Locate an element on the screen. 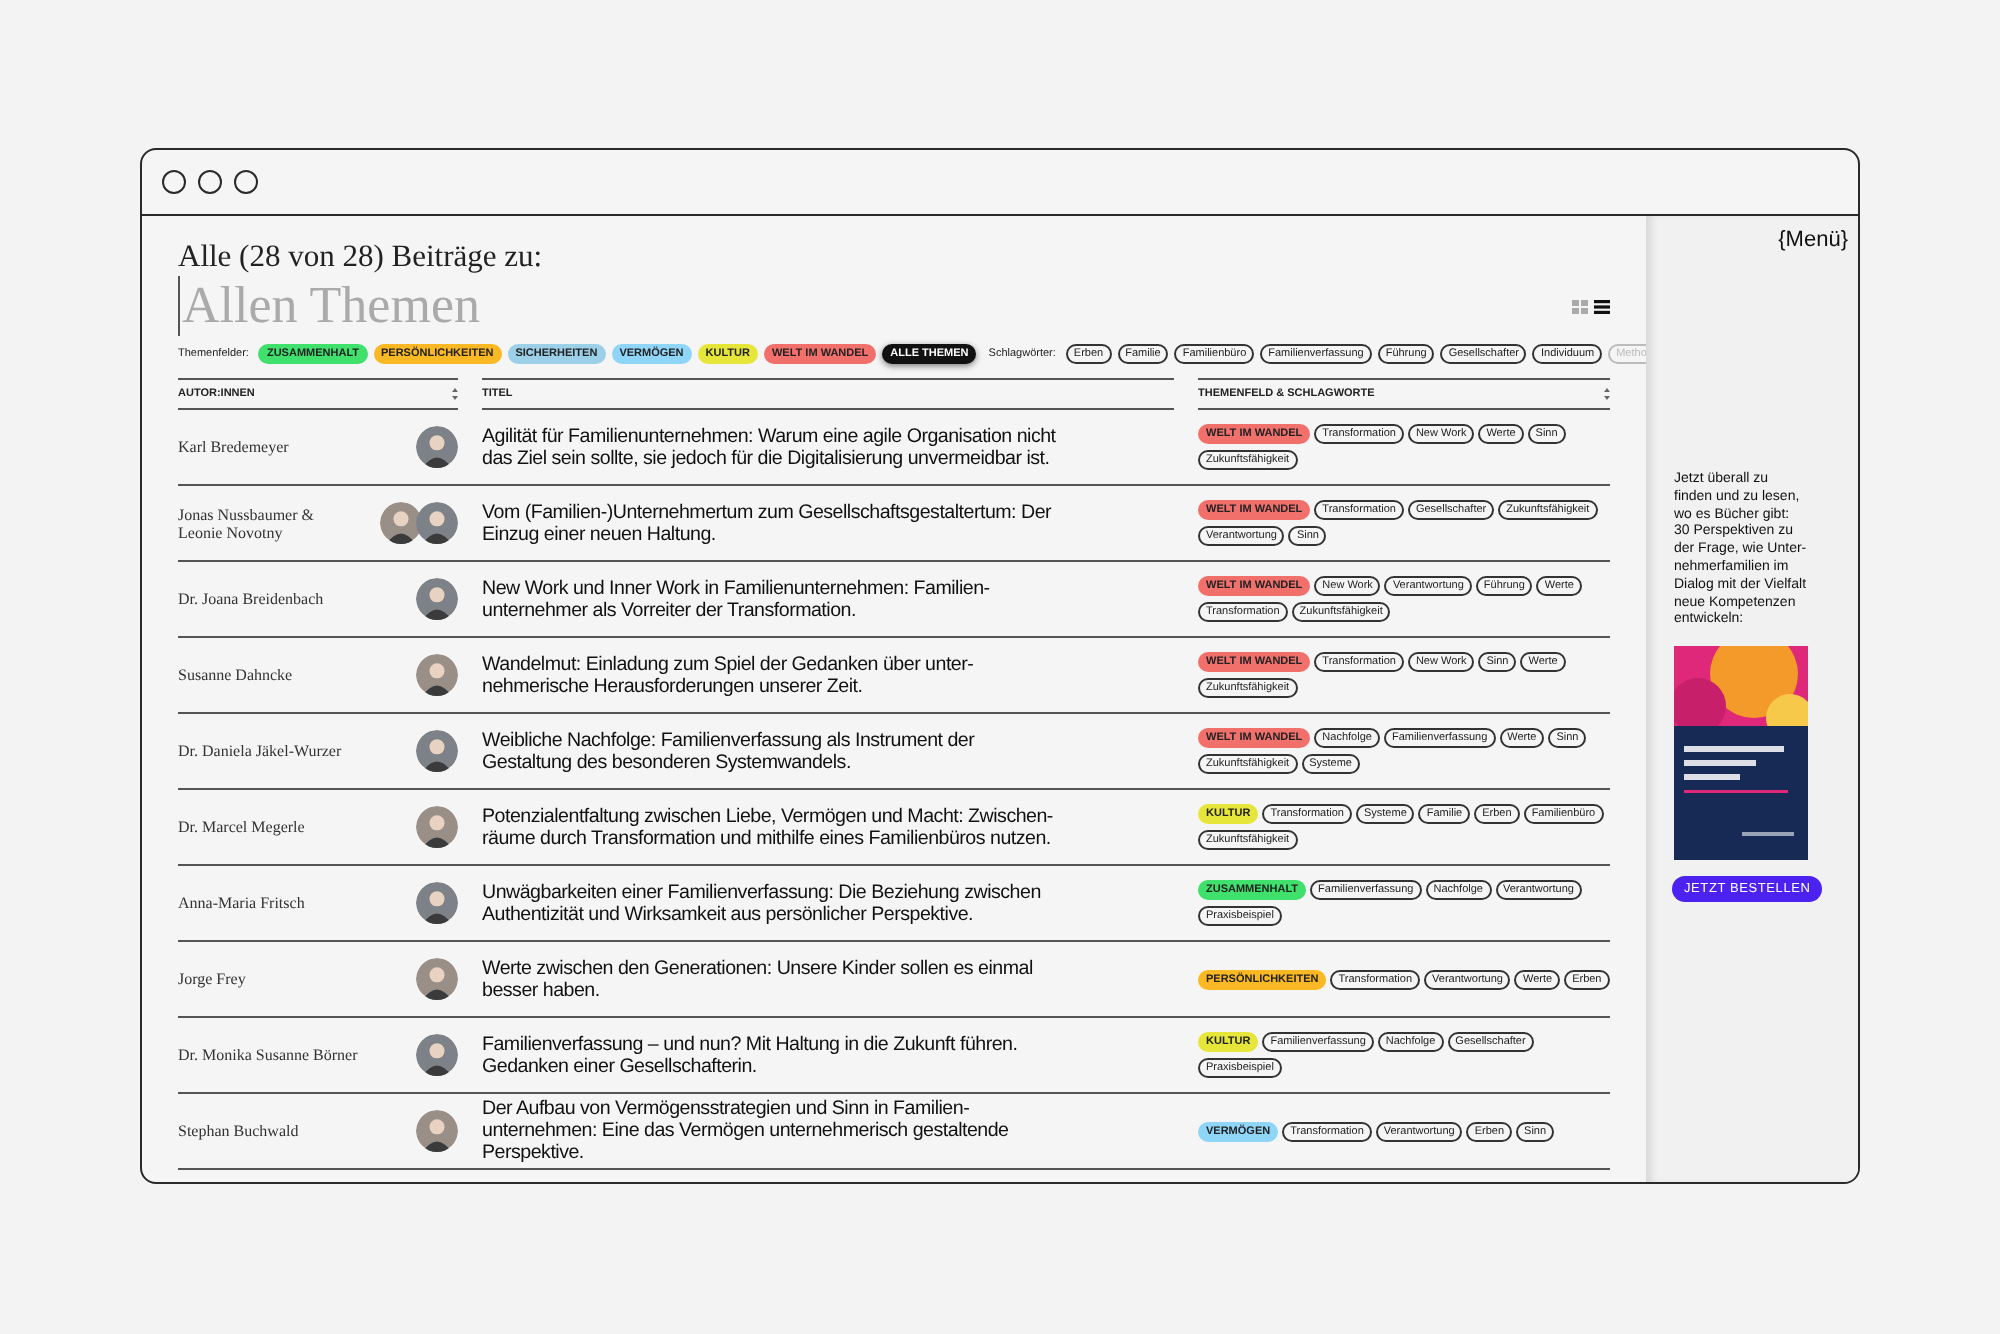 The image size is (2000, 1334). author-name: Jonas Nussbaumer & Leonie Novotny is located at coordinates (247, 523).